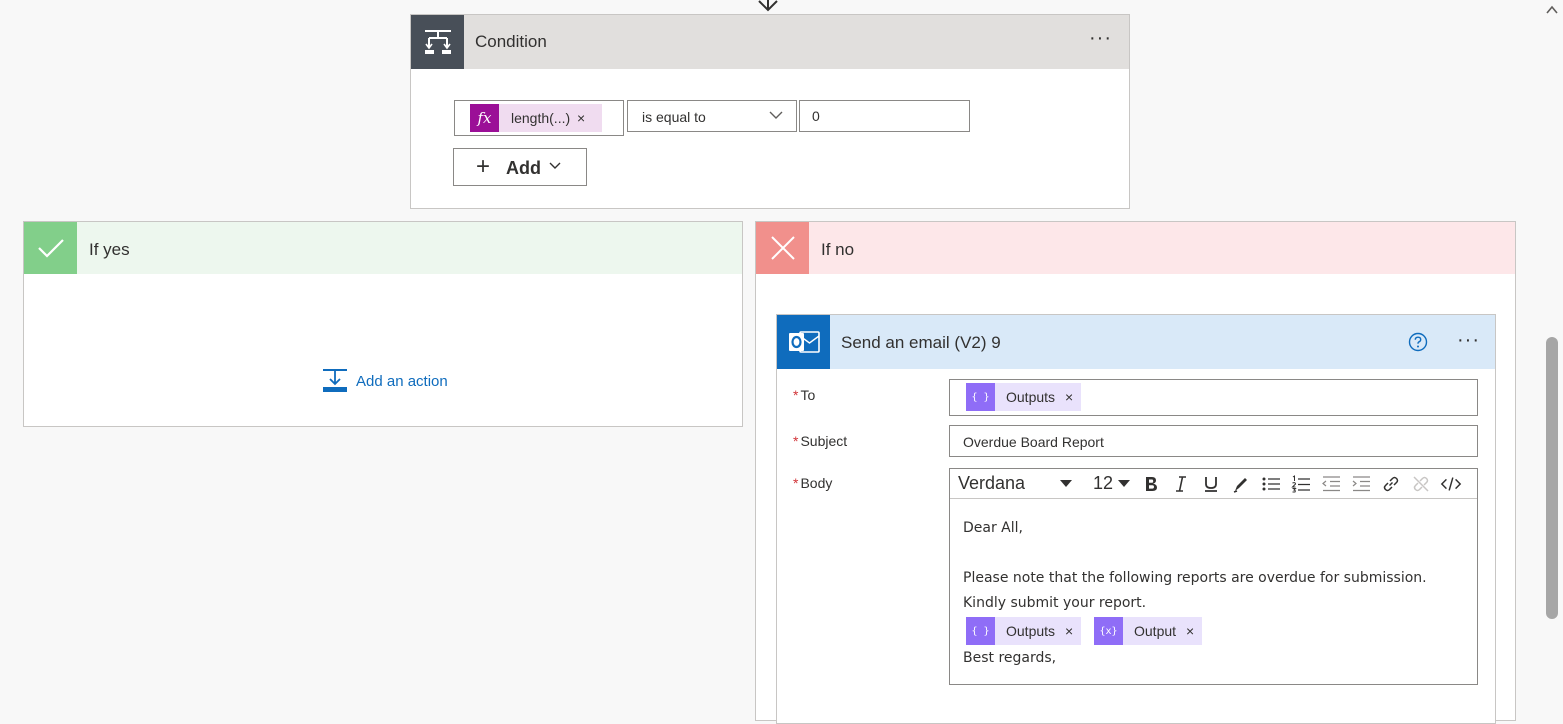 Image resolution: width=1563 pixels, height=724 pixels. I want to click on send-email-header: Send an email (V2) 9 ···, so click(1136, 342).